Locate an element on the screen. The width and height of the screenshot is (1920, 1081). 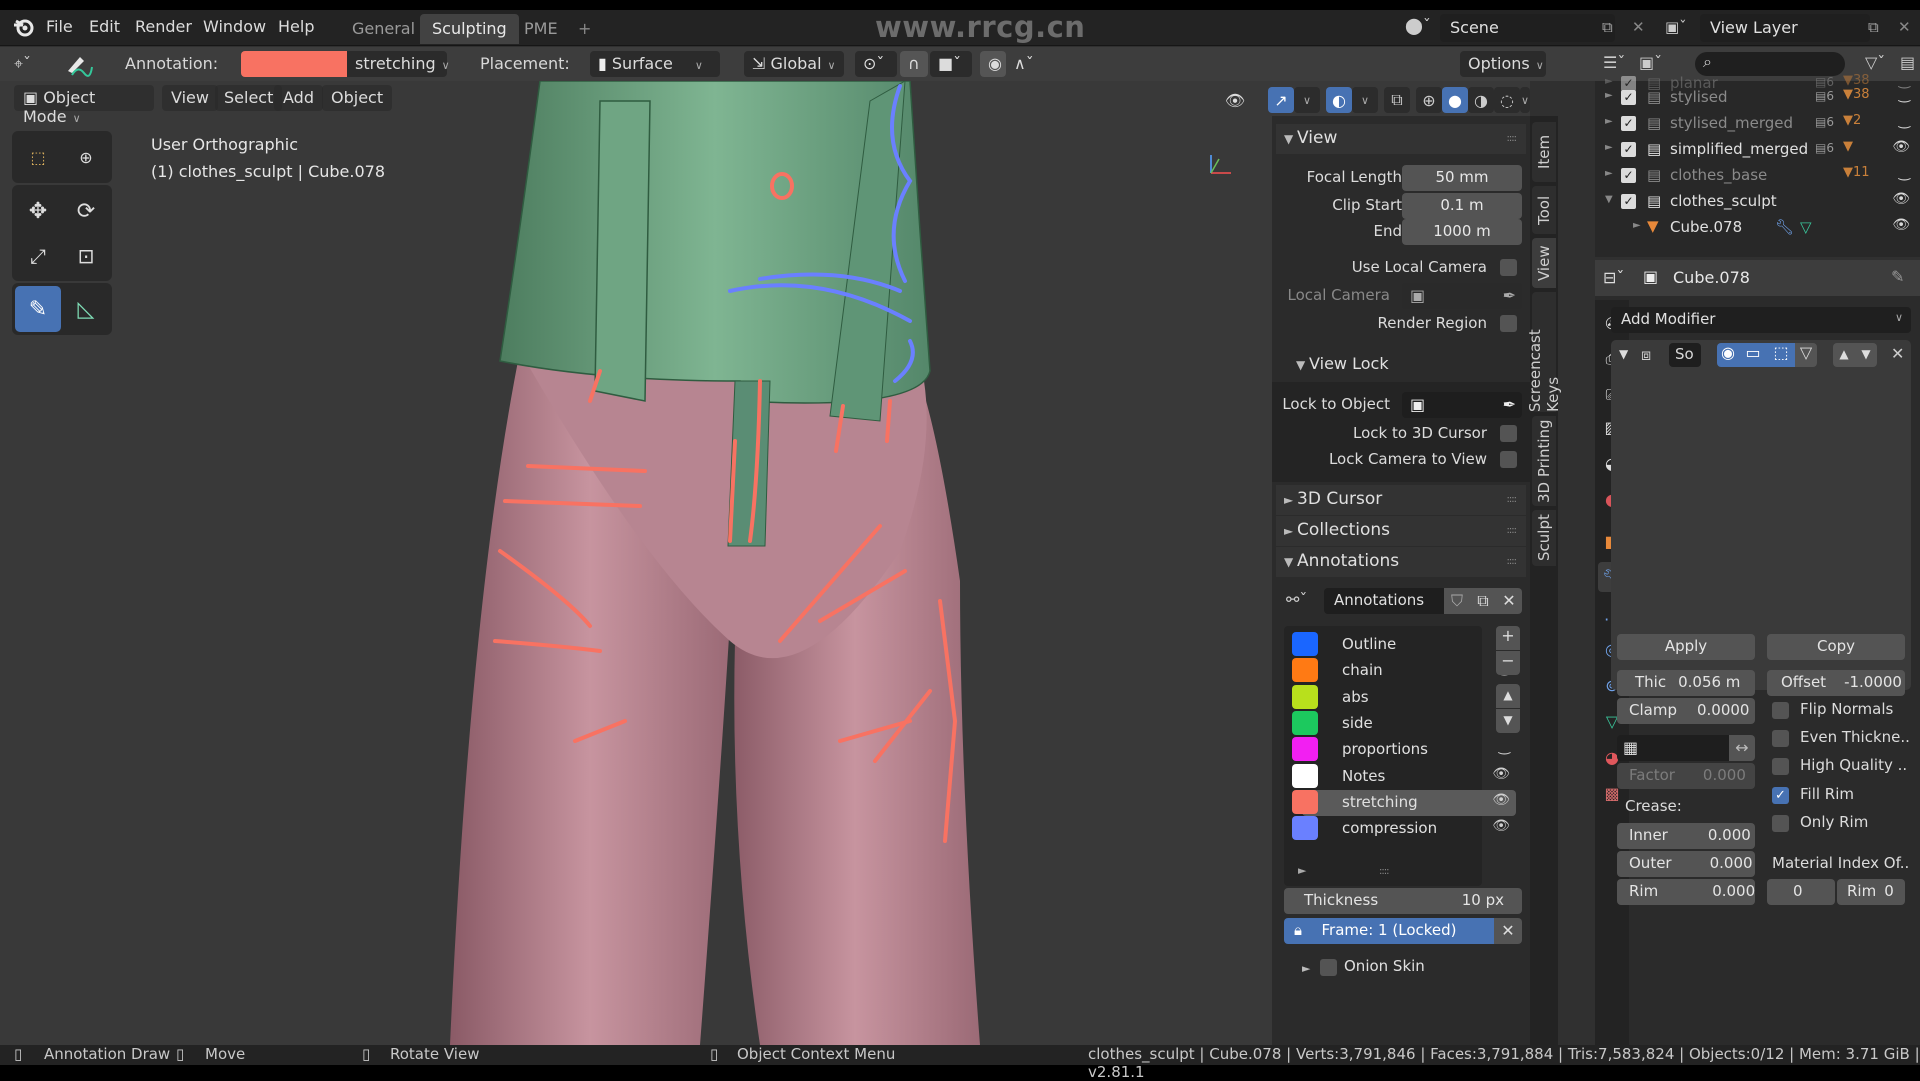
render-toggle-camera-icon: ◉ is located at coordinates (1728, 355).